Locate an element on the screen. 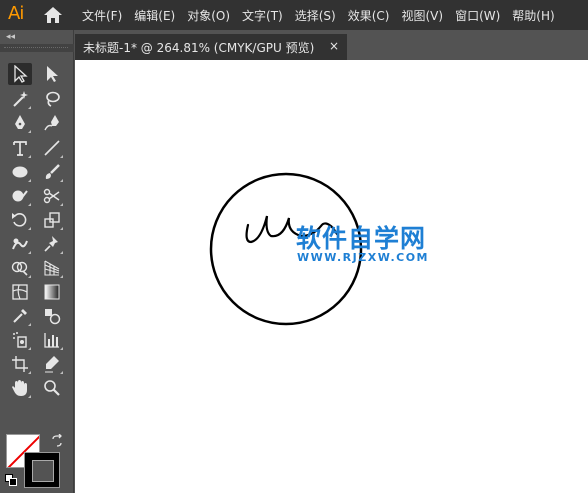 This screenshot has width=588, height=493. watermark-title: 软件自学网 is located at coordinates (361, 238).